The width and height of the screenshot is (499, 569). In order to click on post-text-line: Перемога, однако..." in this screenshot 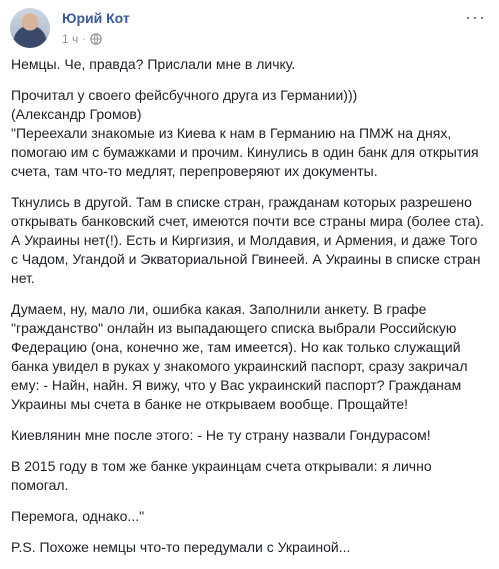, I will do `click(78, 516)`.